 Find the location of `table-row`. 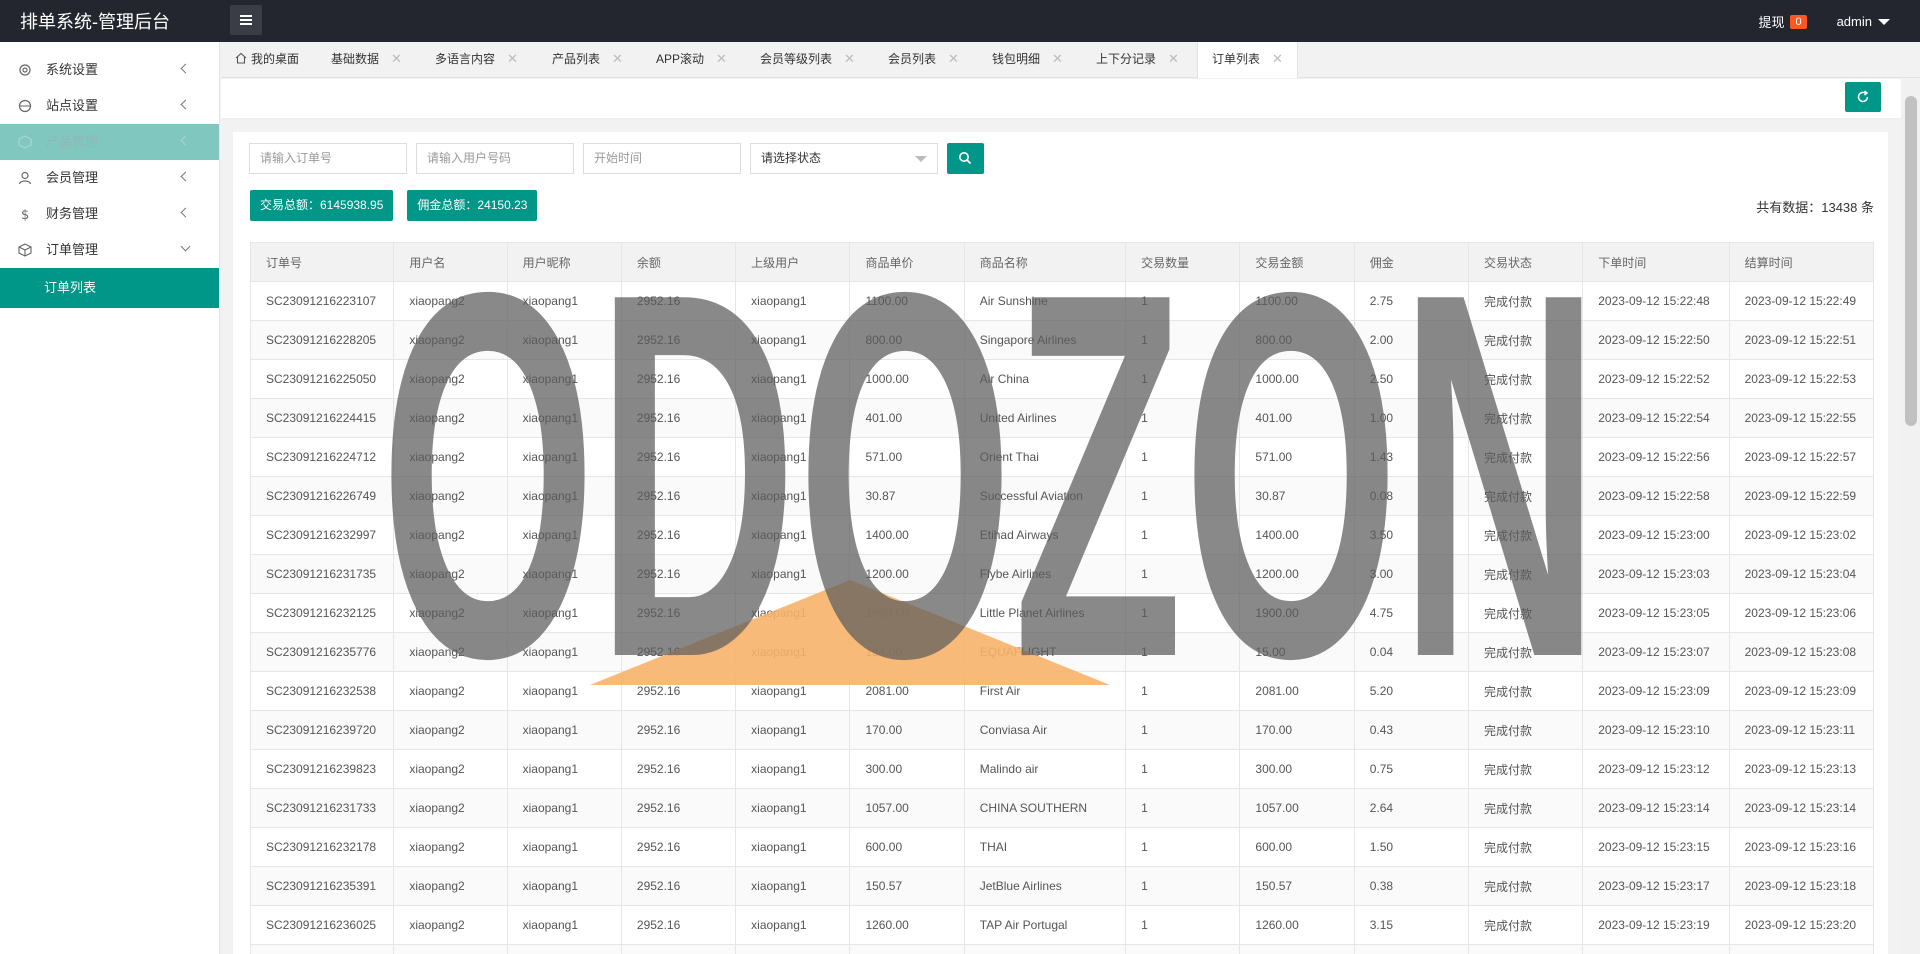

table-row is located at coordinates (1062, 949).